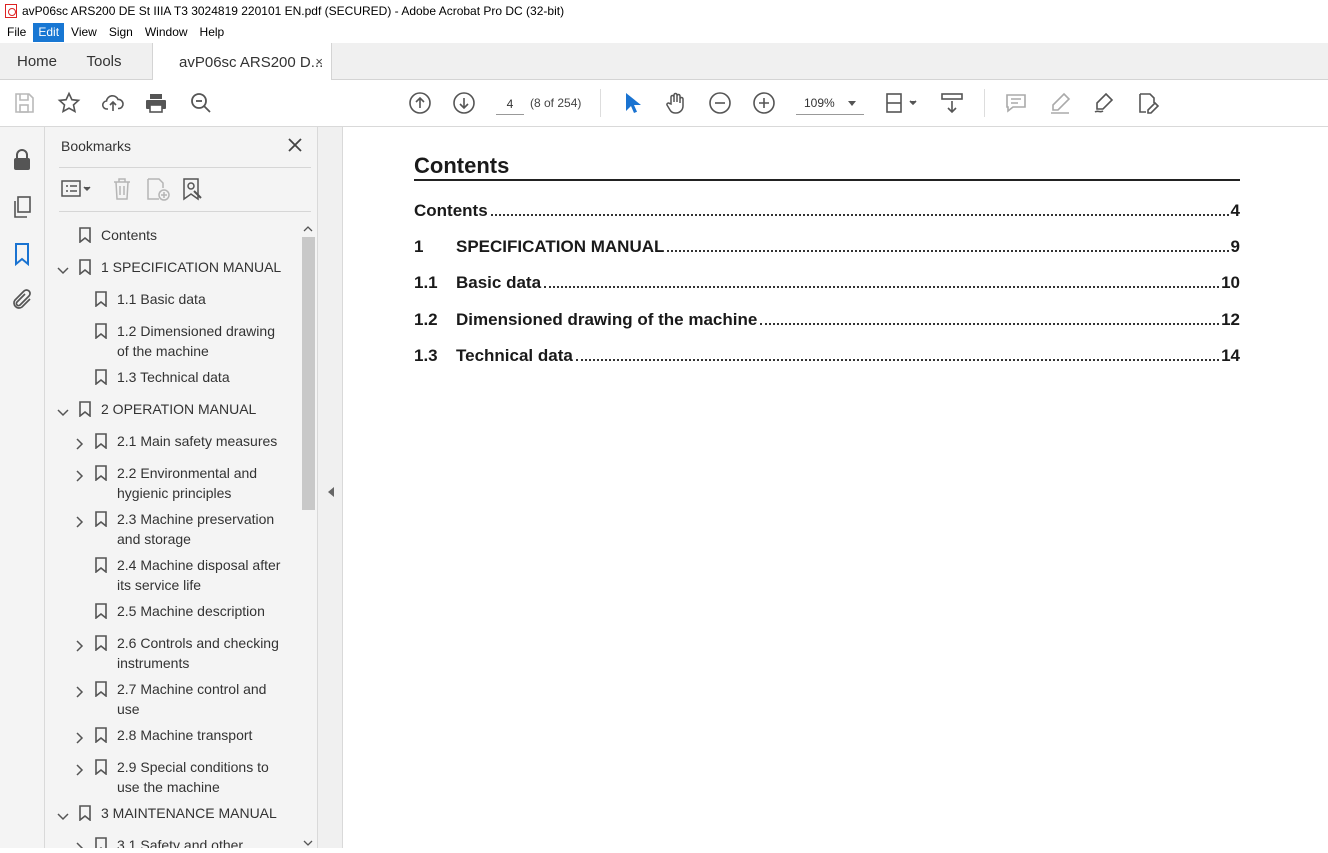 The image size is (1328, 853). What do you see at coordinates (510, 104) in the screenshot?
I see `page-number-input` at bounding box center [510, 104].